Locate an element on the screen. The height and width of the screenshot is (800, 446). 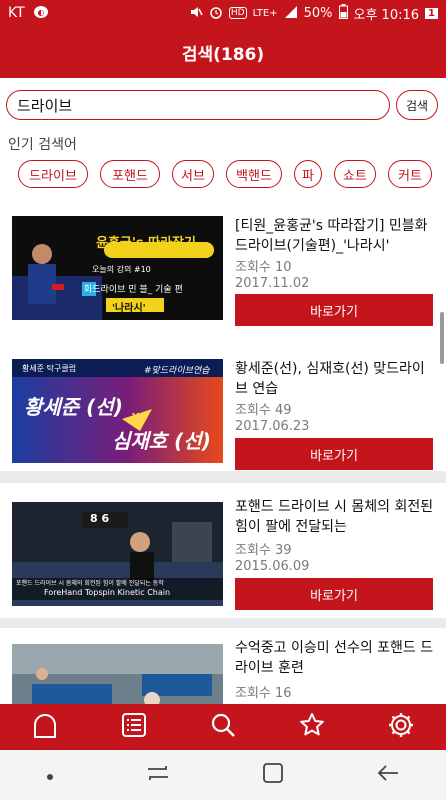
thumb-caption-en: ForeHand Topspin Kinetic Chain is located at coordinates (107, 592).